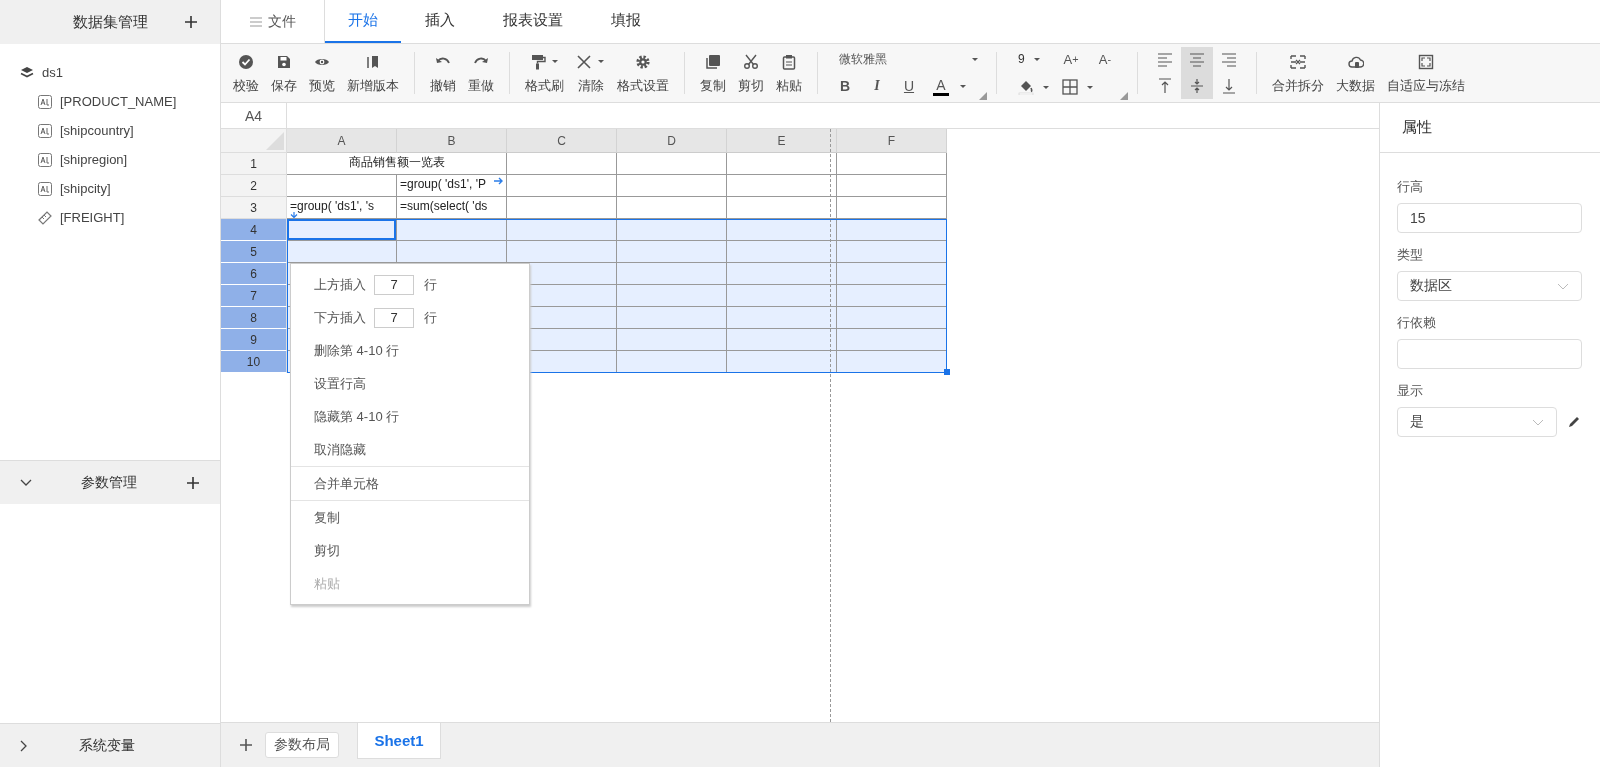 The image size is (1600, 767). I want to click on pencil-icon, so click(1574, 422).